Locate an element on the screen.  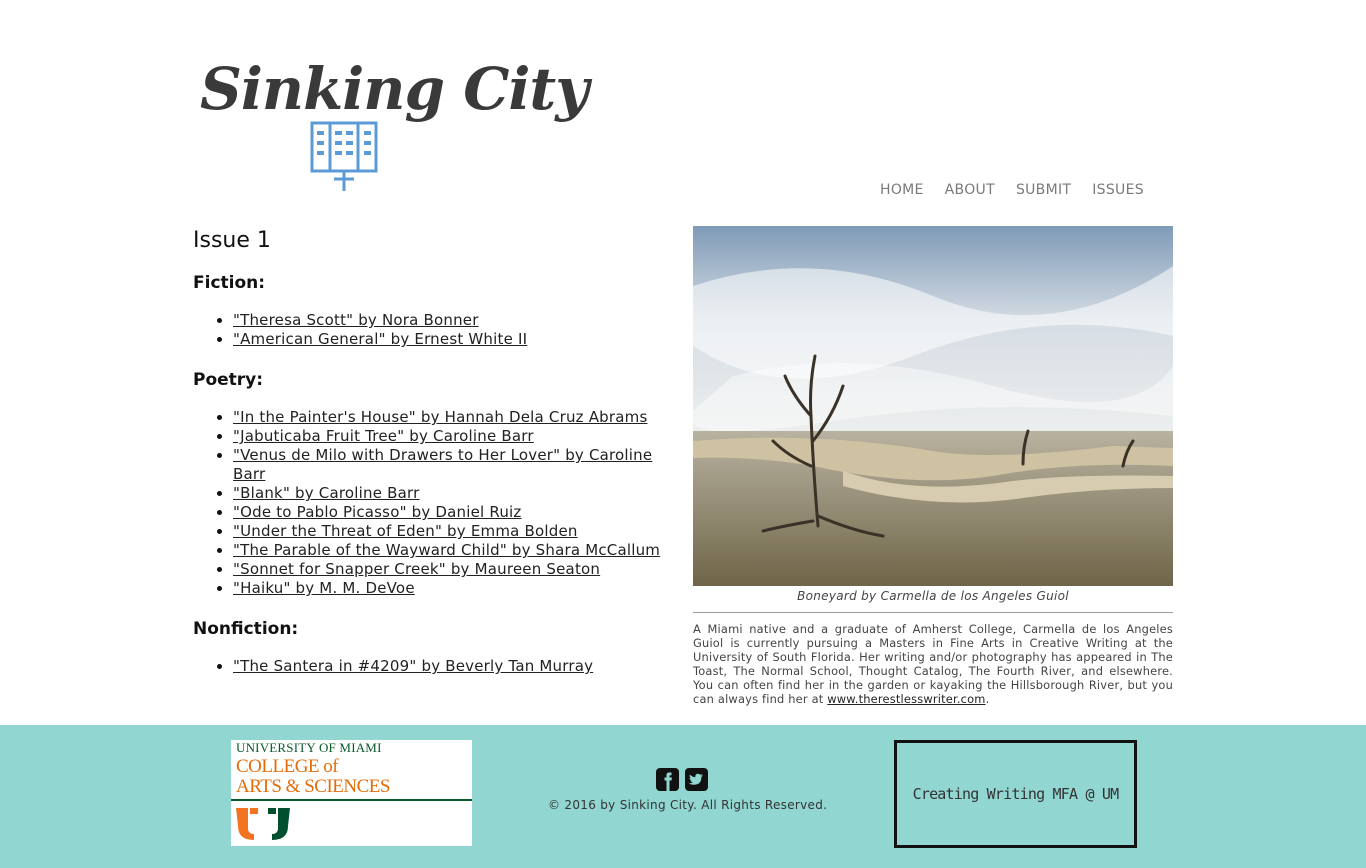
list-item: "Theresa Scott" by Nora Bonner is located at coordinates (453, 320).